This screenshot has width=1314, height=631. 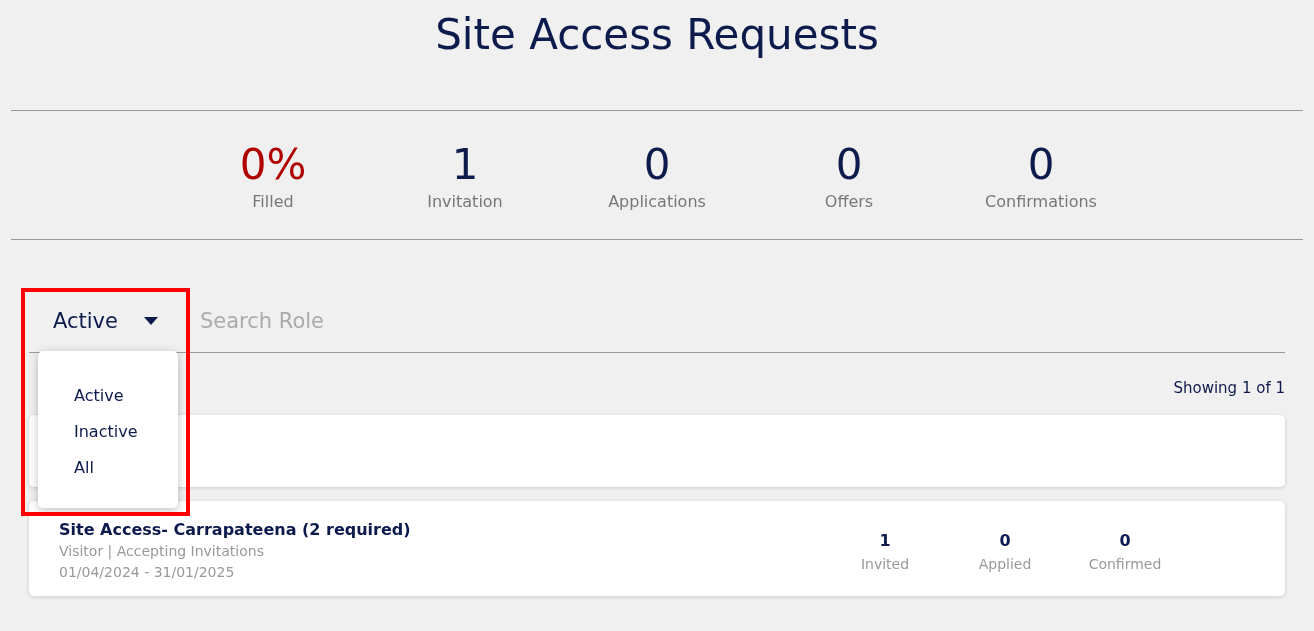 I want to click on count-label: Applied, so click(x=1005, y=564).